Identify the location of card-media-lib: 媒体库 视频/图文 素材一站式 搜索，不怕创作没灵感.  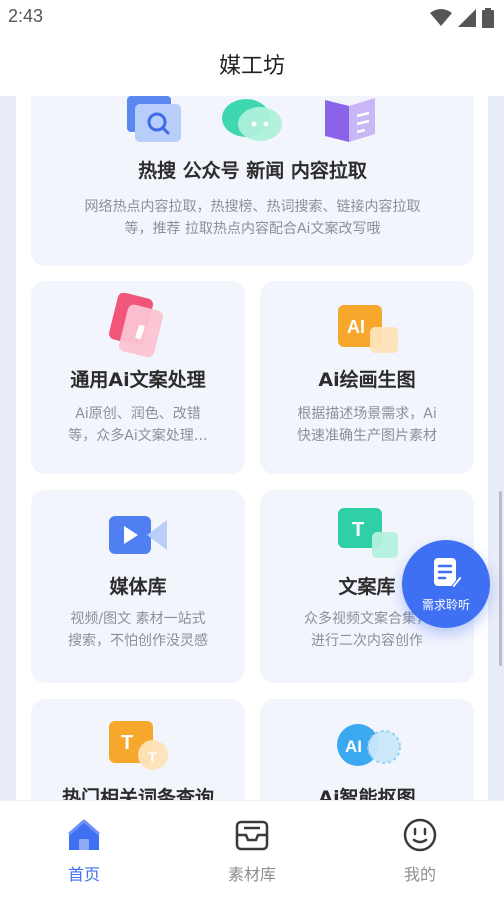
(138, 586).